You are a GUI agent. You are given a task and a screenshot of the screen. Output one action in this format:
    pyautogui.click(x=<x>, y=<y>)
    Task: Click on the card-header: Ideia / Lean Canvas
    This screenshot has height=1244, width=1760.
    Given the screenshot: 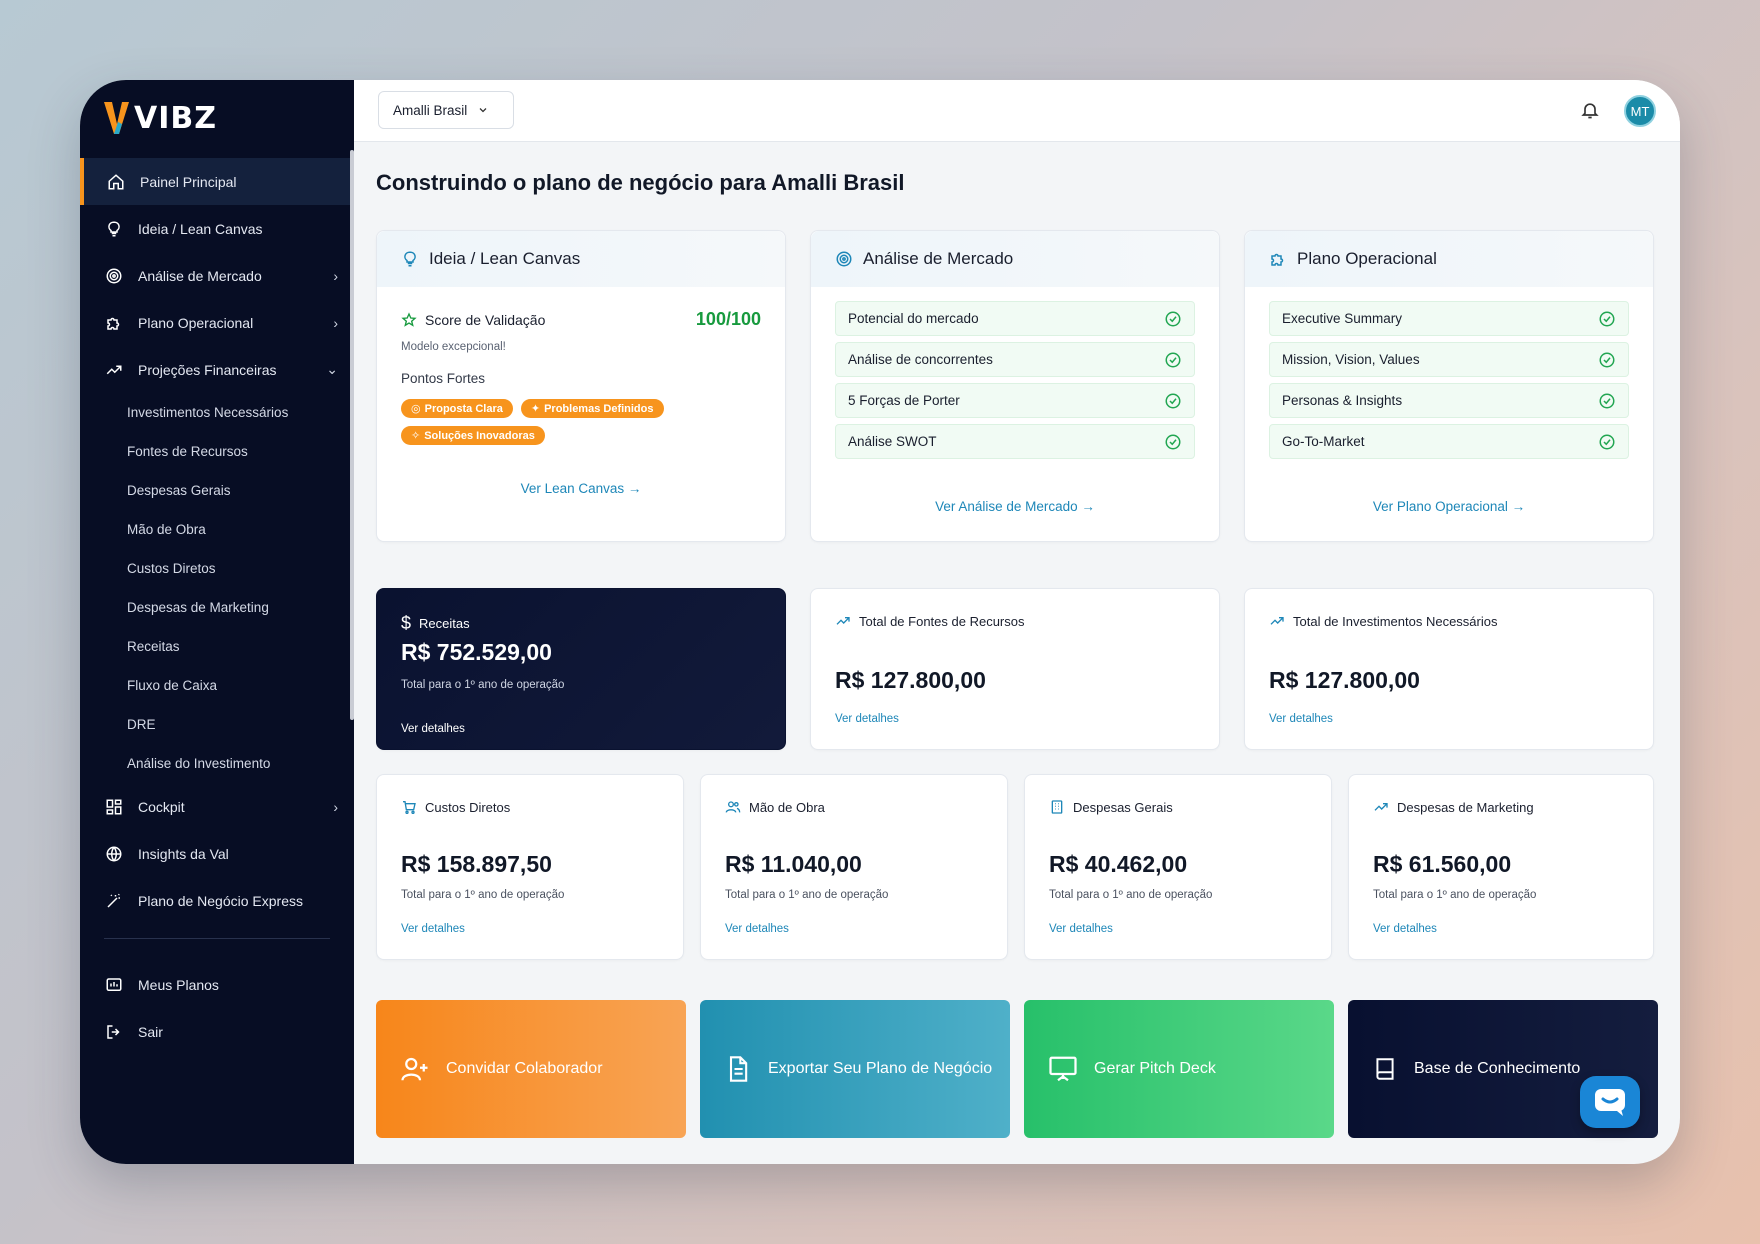 What is the action you would take?
    pyautogui.click(x=581, y=259)
    